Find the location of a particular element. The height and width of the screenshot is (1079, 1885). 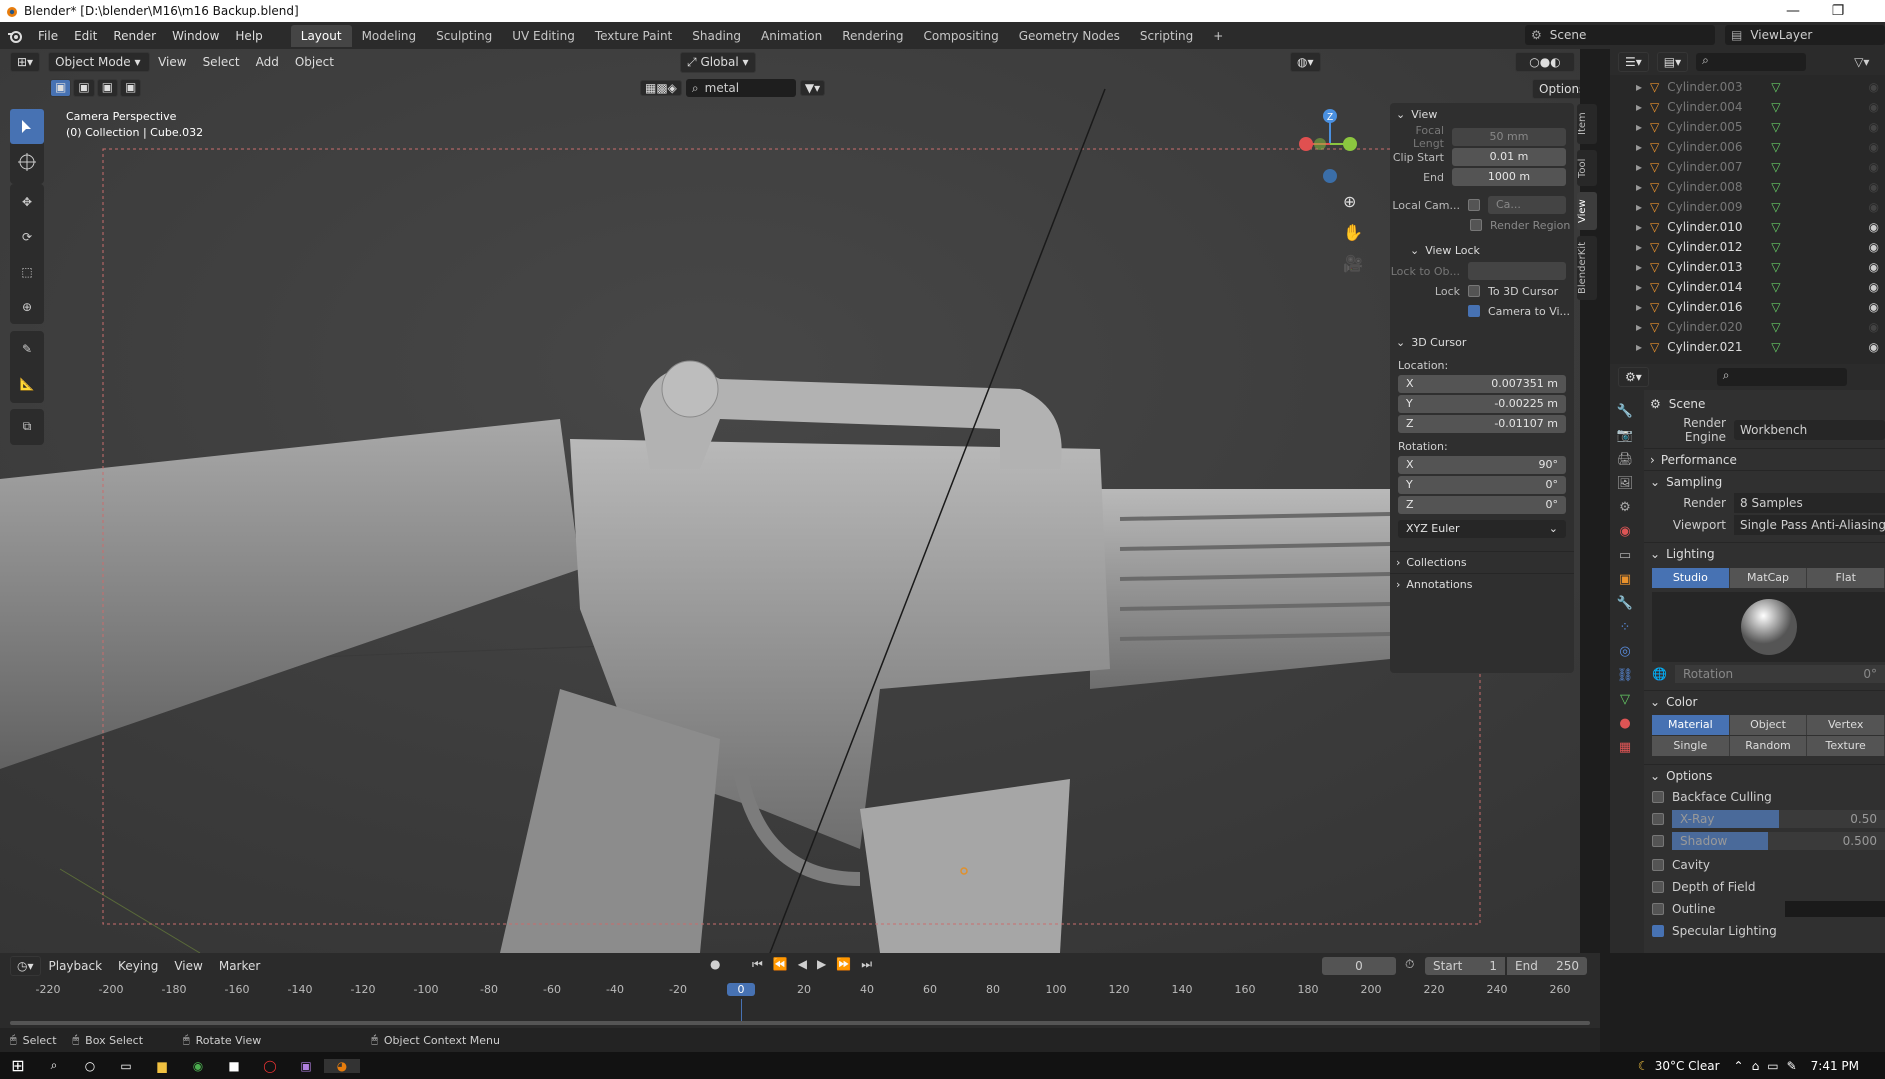

outliner-display-mode: ▤▾ is located at coordinates (1672, 62).